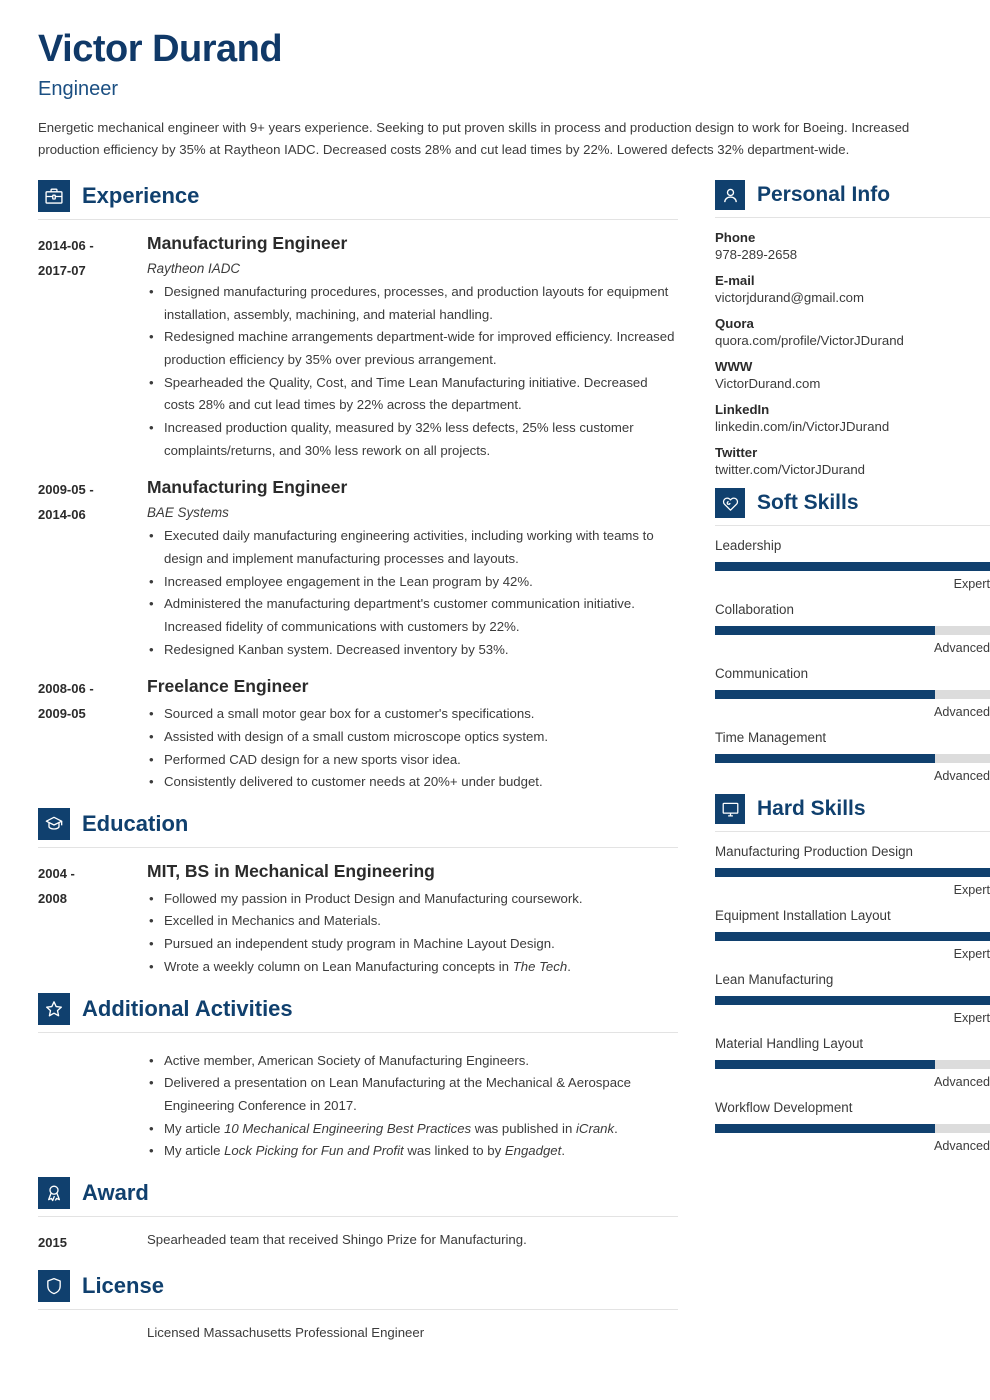 The height and width of the screenshot is (1400, 990). What do you see at coordinates (771, 738) in the screenshot?
I see `skill-name: Time Management` at bounding box center [771, 738].